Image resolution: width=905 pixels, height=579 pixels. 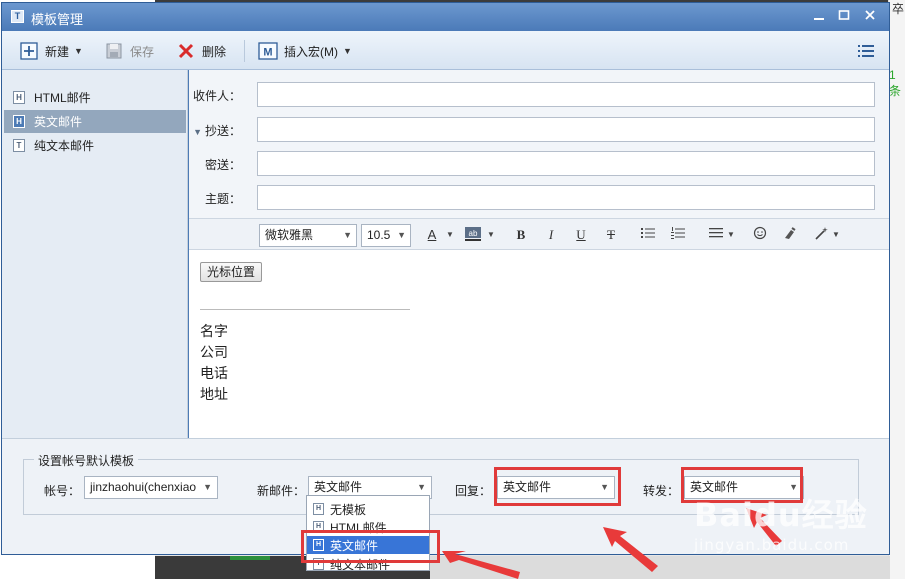 I want to click on insert-macro-label: 插入宏(M), so click(x=311, y=51).